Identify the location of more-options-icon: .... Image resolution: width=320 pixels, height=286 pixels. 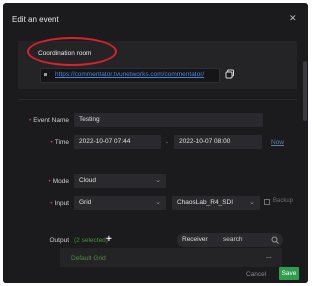
(269, 256).